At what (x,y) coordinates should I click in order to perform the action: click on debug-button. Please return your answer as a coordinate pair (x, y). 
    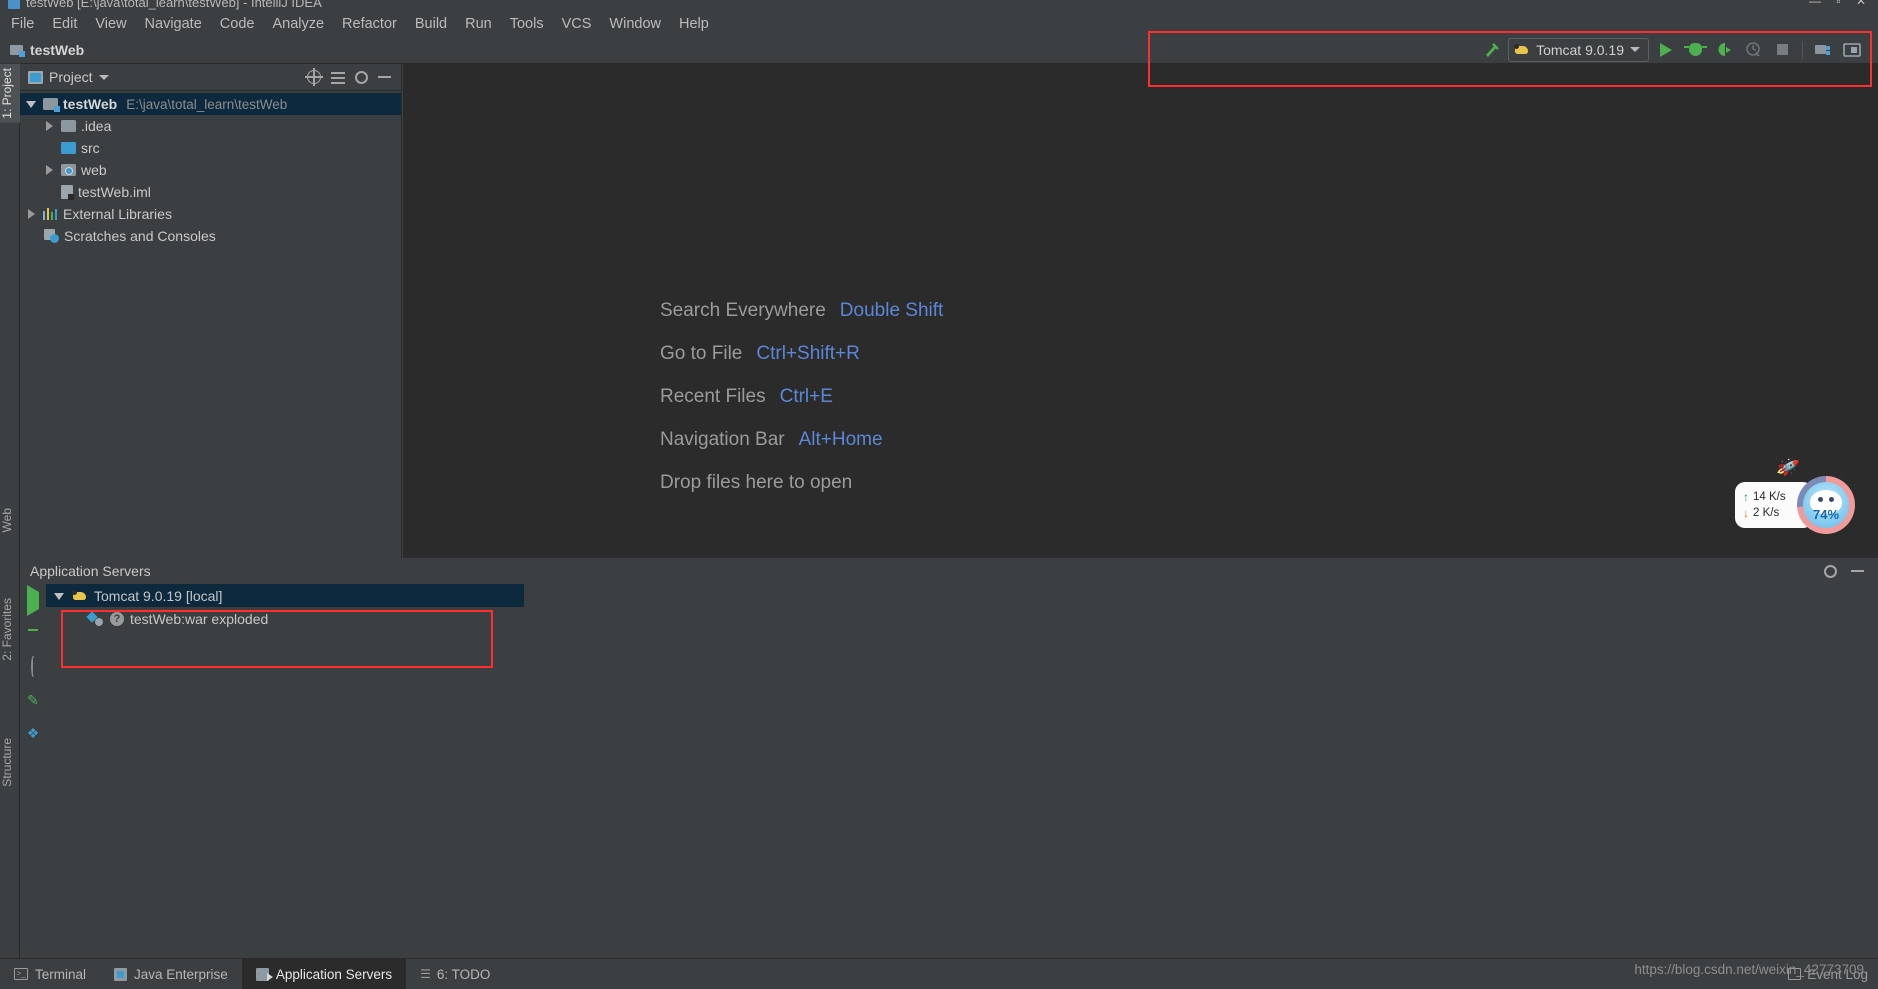
    Looking at the image, I should click on (1695, 50).